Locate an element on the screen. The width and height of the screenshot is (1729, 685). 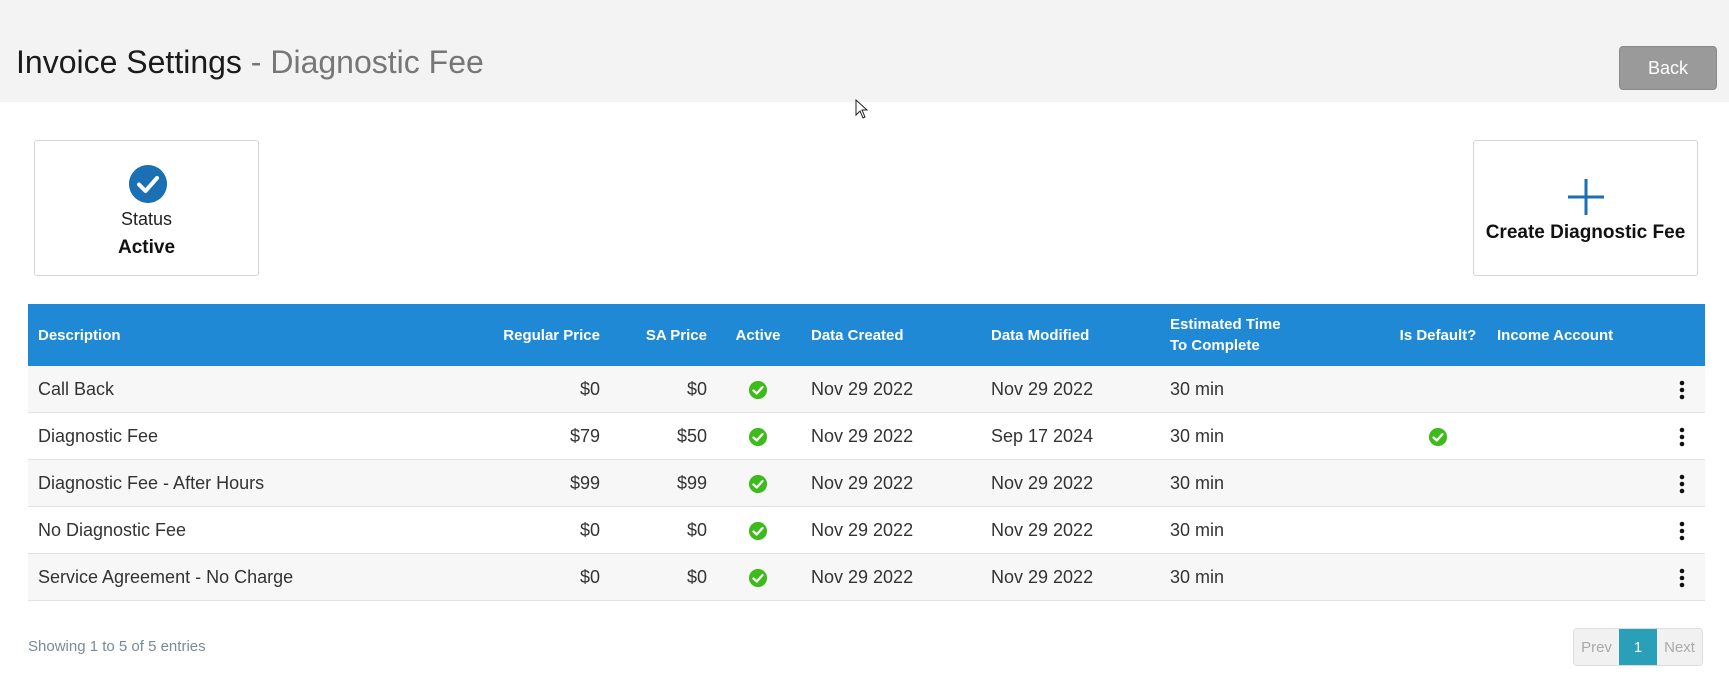
default-check-icon is located at coordinates (1438, 436).